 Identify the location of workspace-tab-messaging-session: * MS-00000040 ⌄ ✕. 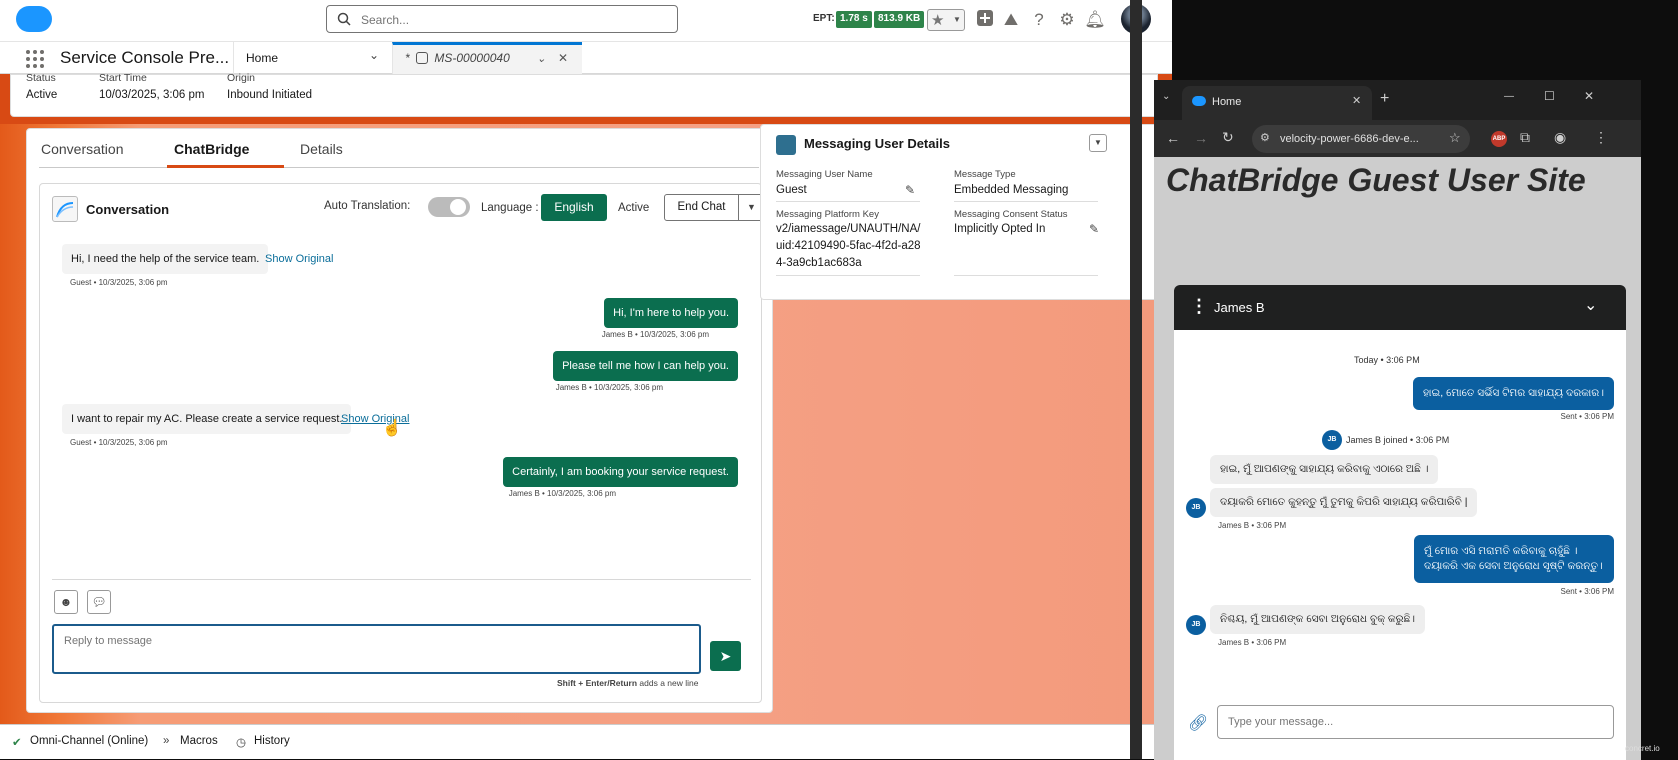
(487, 58).